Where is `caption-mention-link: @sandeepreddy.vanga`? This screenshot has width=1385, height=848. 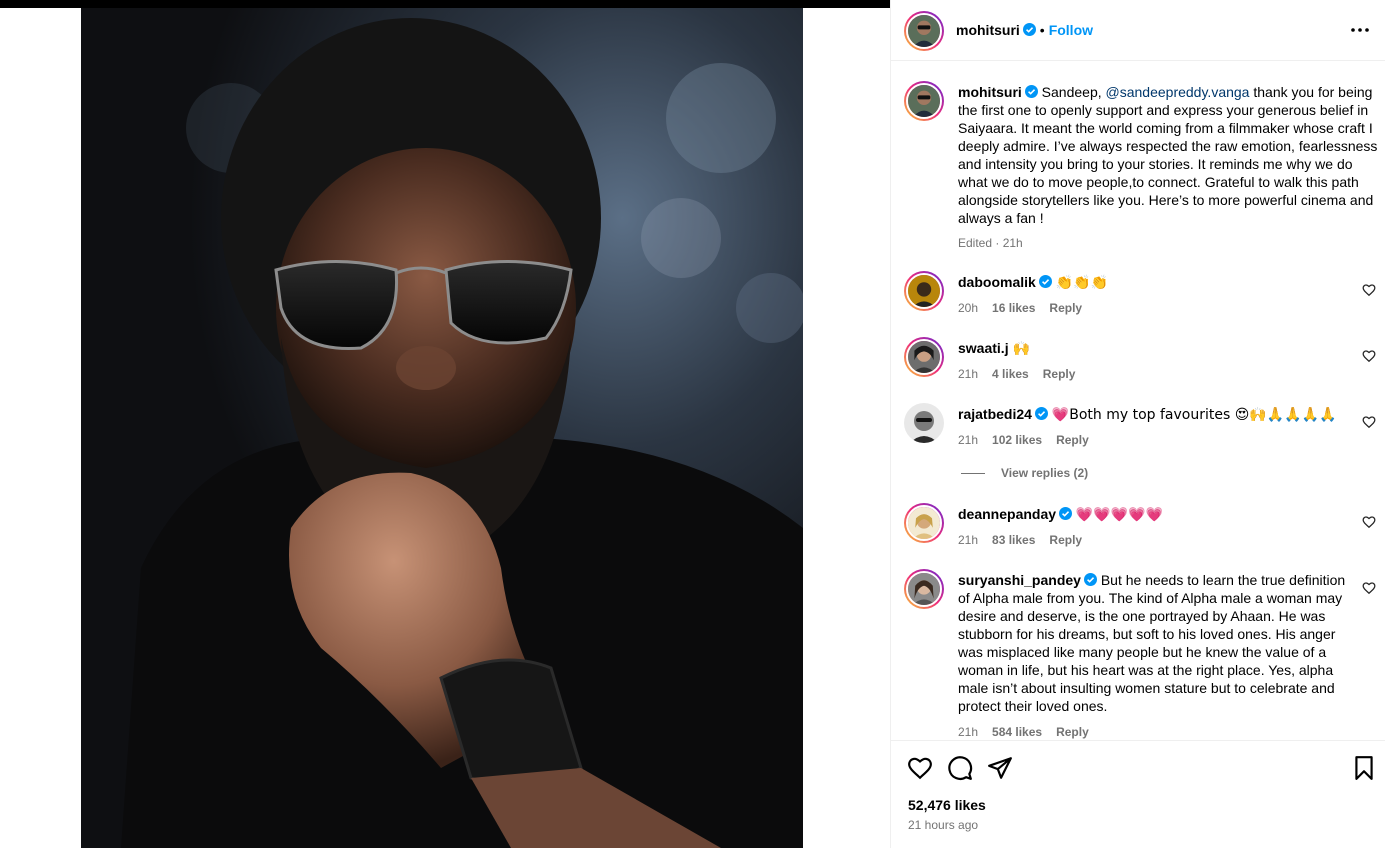
caption-mention-link: @sandeepreddy.vanga is located at coordinates (1178, 92).